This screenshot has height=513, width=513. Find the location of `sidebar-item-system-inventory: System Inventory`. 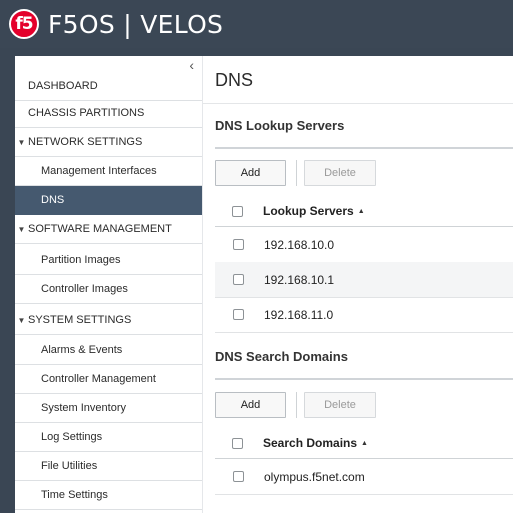

sidebar-item-system-inventory: System Inventory is located at coordinates (108, 408).